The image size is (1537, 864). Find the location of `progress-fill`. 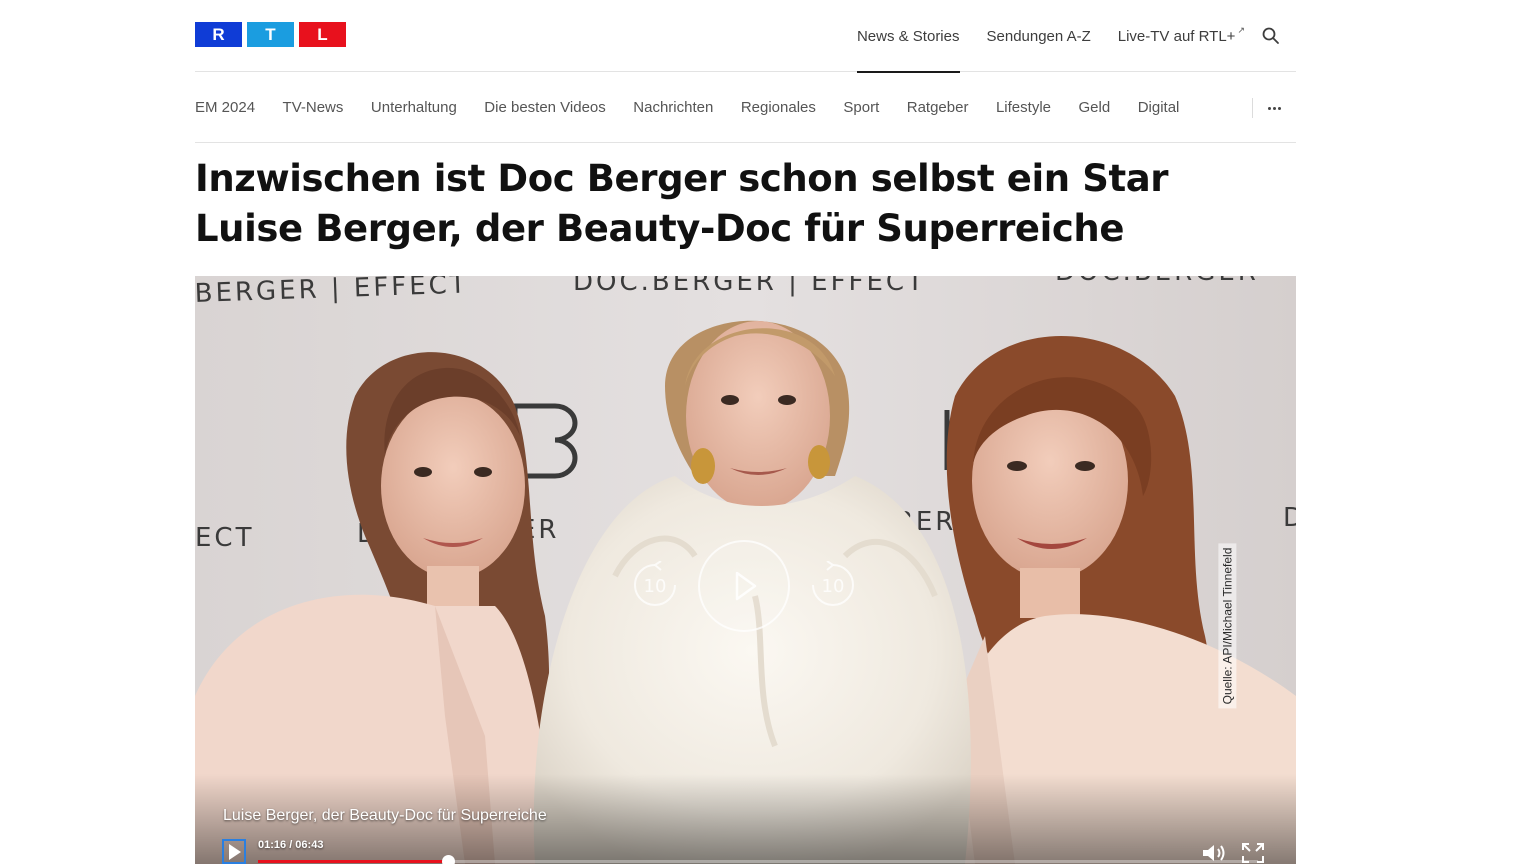

progress-fill is located at coordinates (353, 861).